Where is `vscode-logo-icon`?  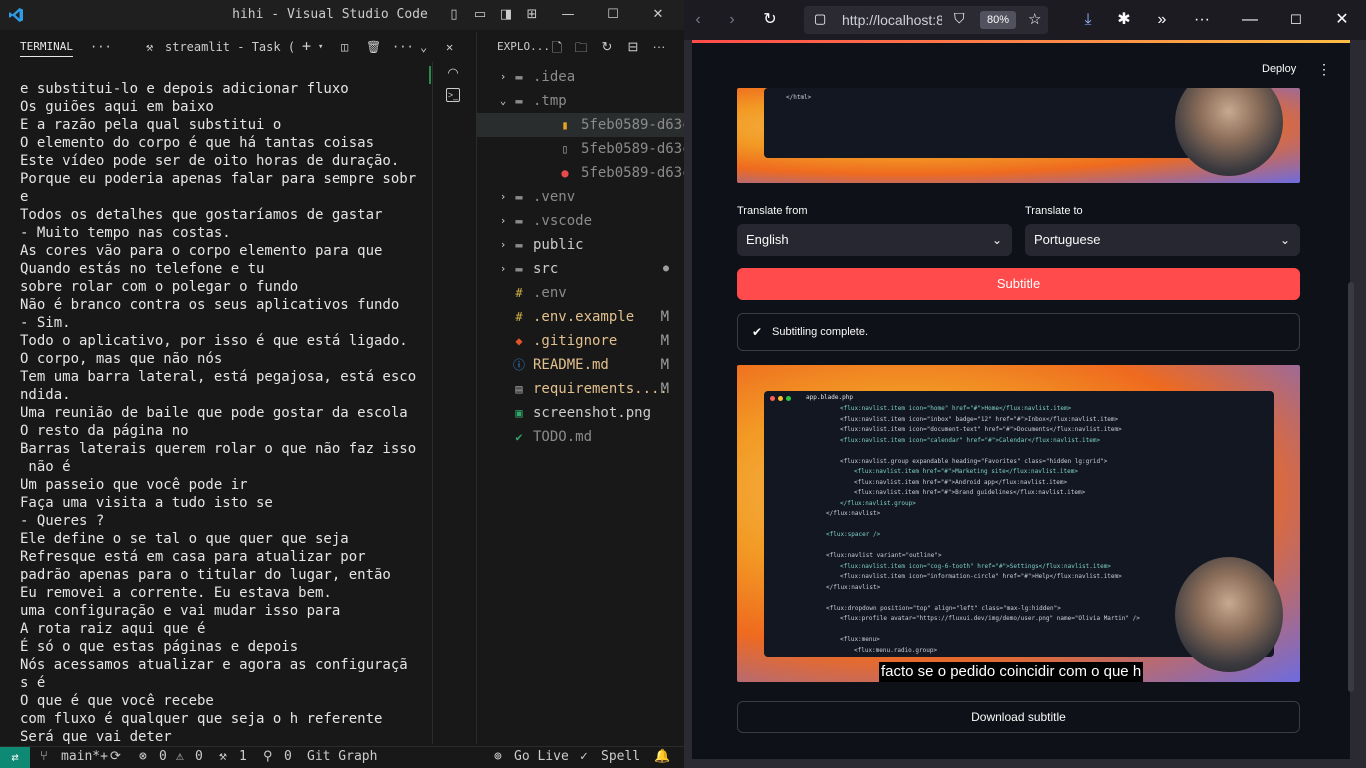 vscode-logo-icon is located at coordinates (16, 15).